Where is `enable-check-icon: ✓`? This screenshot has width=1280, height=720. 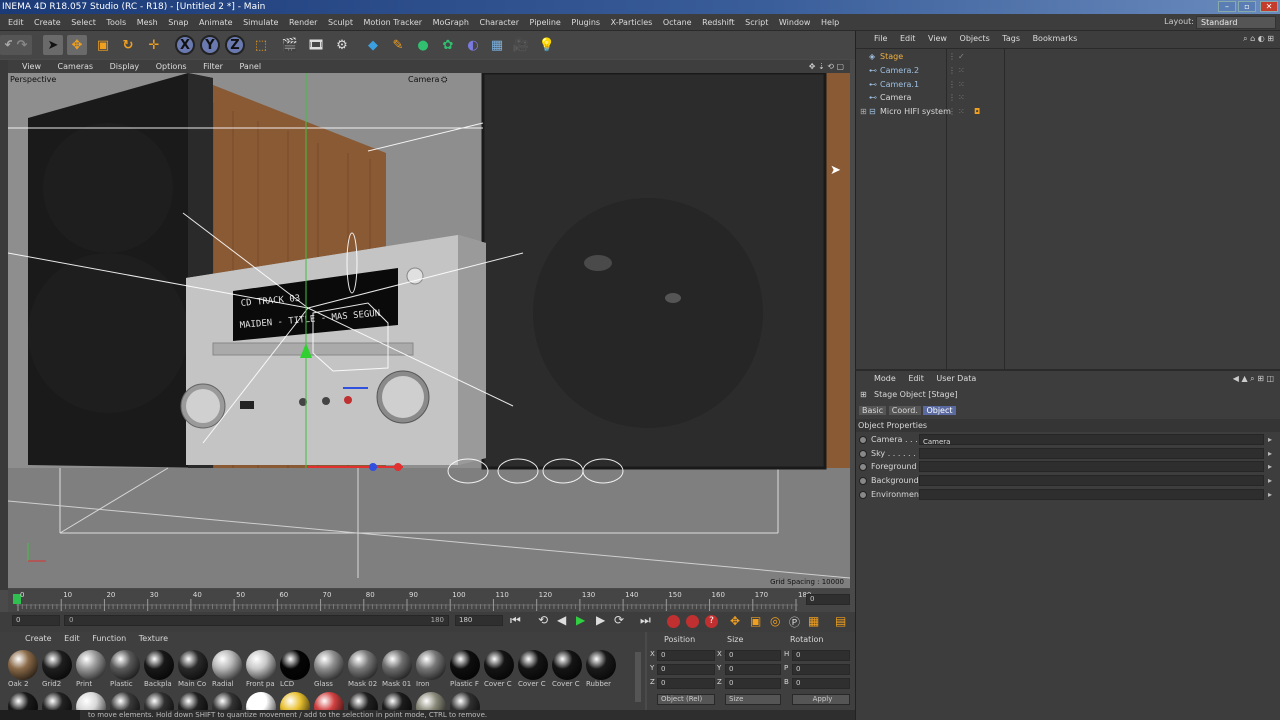
enable-check-icon: ✓ is located at coordinates (961, 57).